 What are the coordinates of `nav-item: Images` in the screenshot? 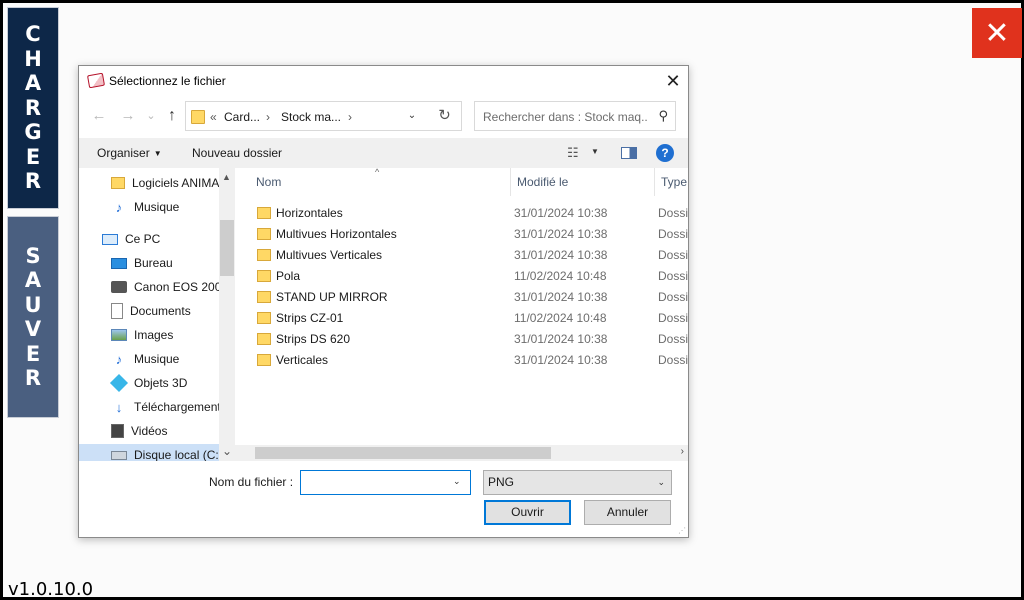 It's located at (142, 335).